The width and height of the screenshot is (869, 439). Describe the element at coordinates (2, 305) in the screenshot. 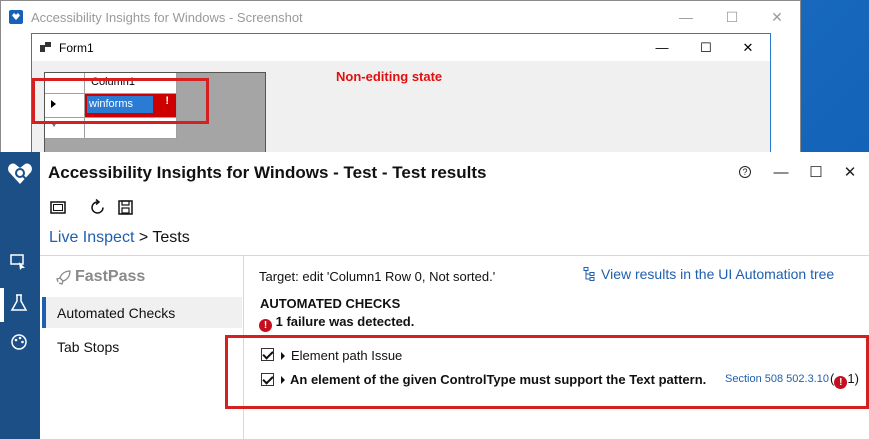

I see `rail-selection-indicator` at that location.